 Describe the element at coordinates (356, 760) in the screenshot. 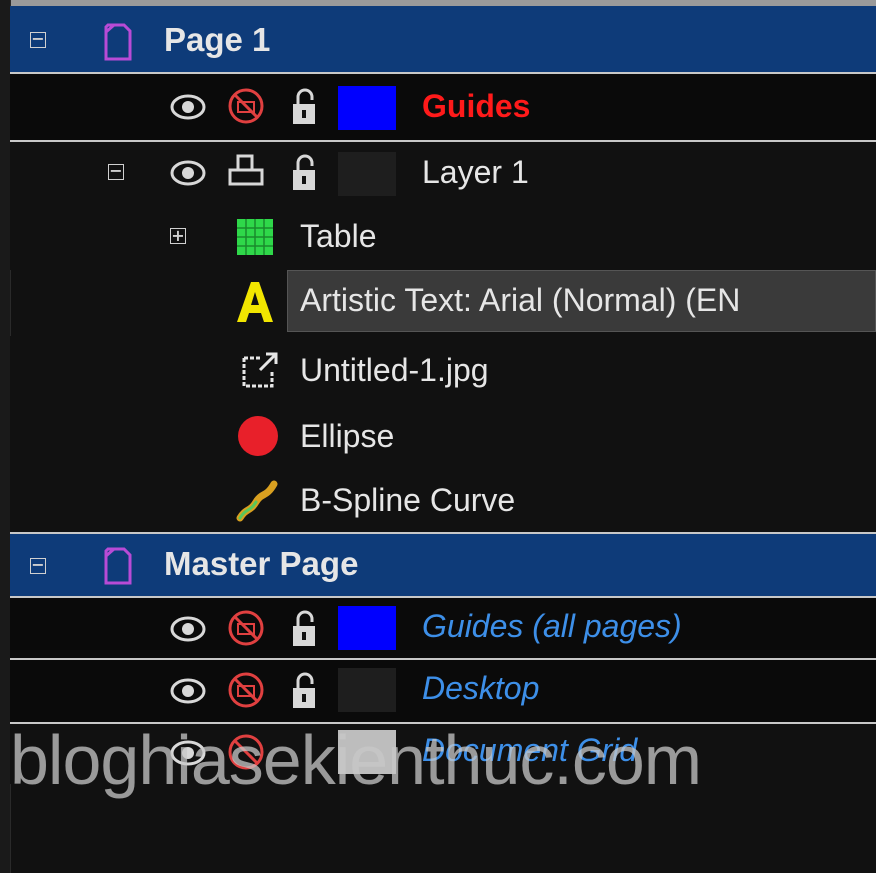

I see `watermark-text: bloghiasekienthuc.com` at that location.